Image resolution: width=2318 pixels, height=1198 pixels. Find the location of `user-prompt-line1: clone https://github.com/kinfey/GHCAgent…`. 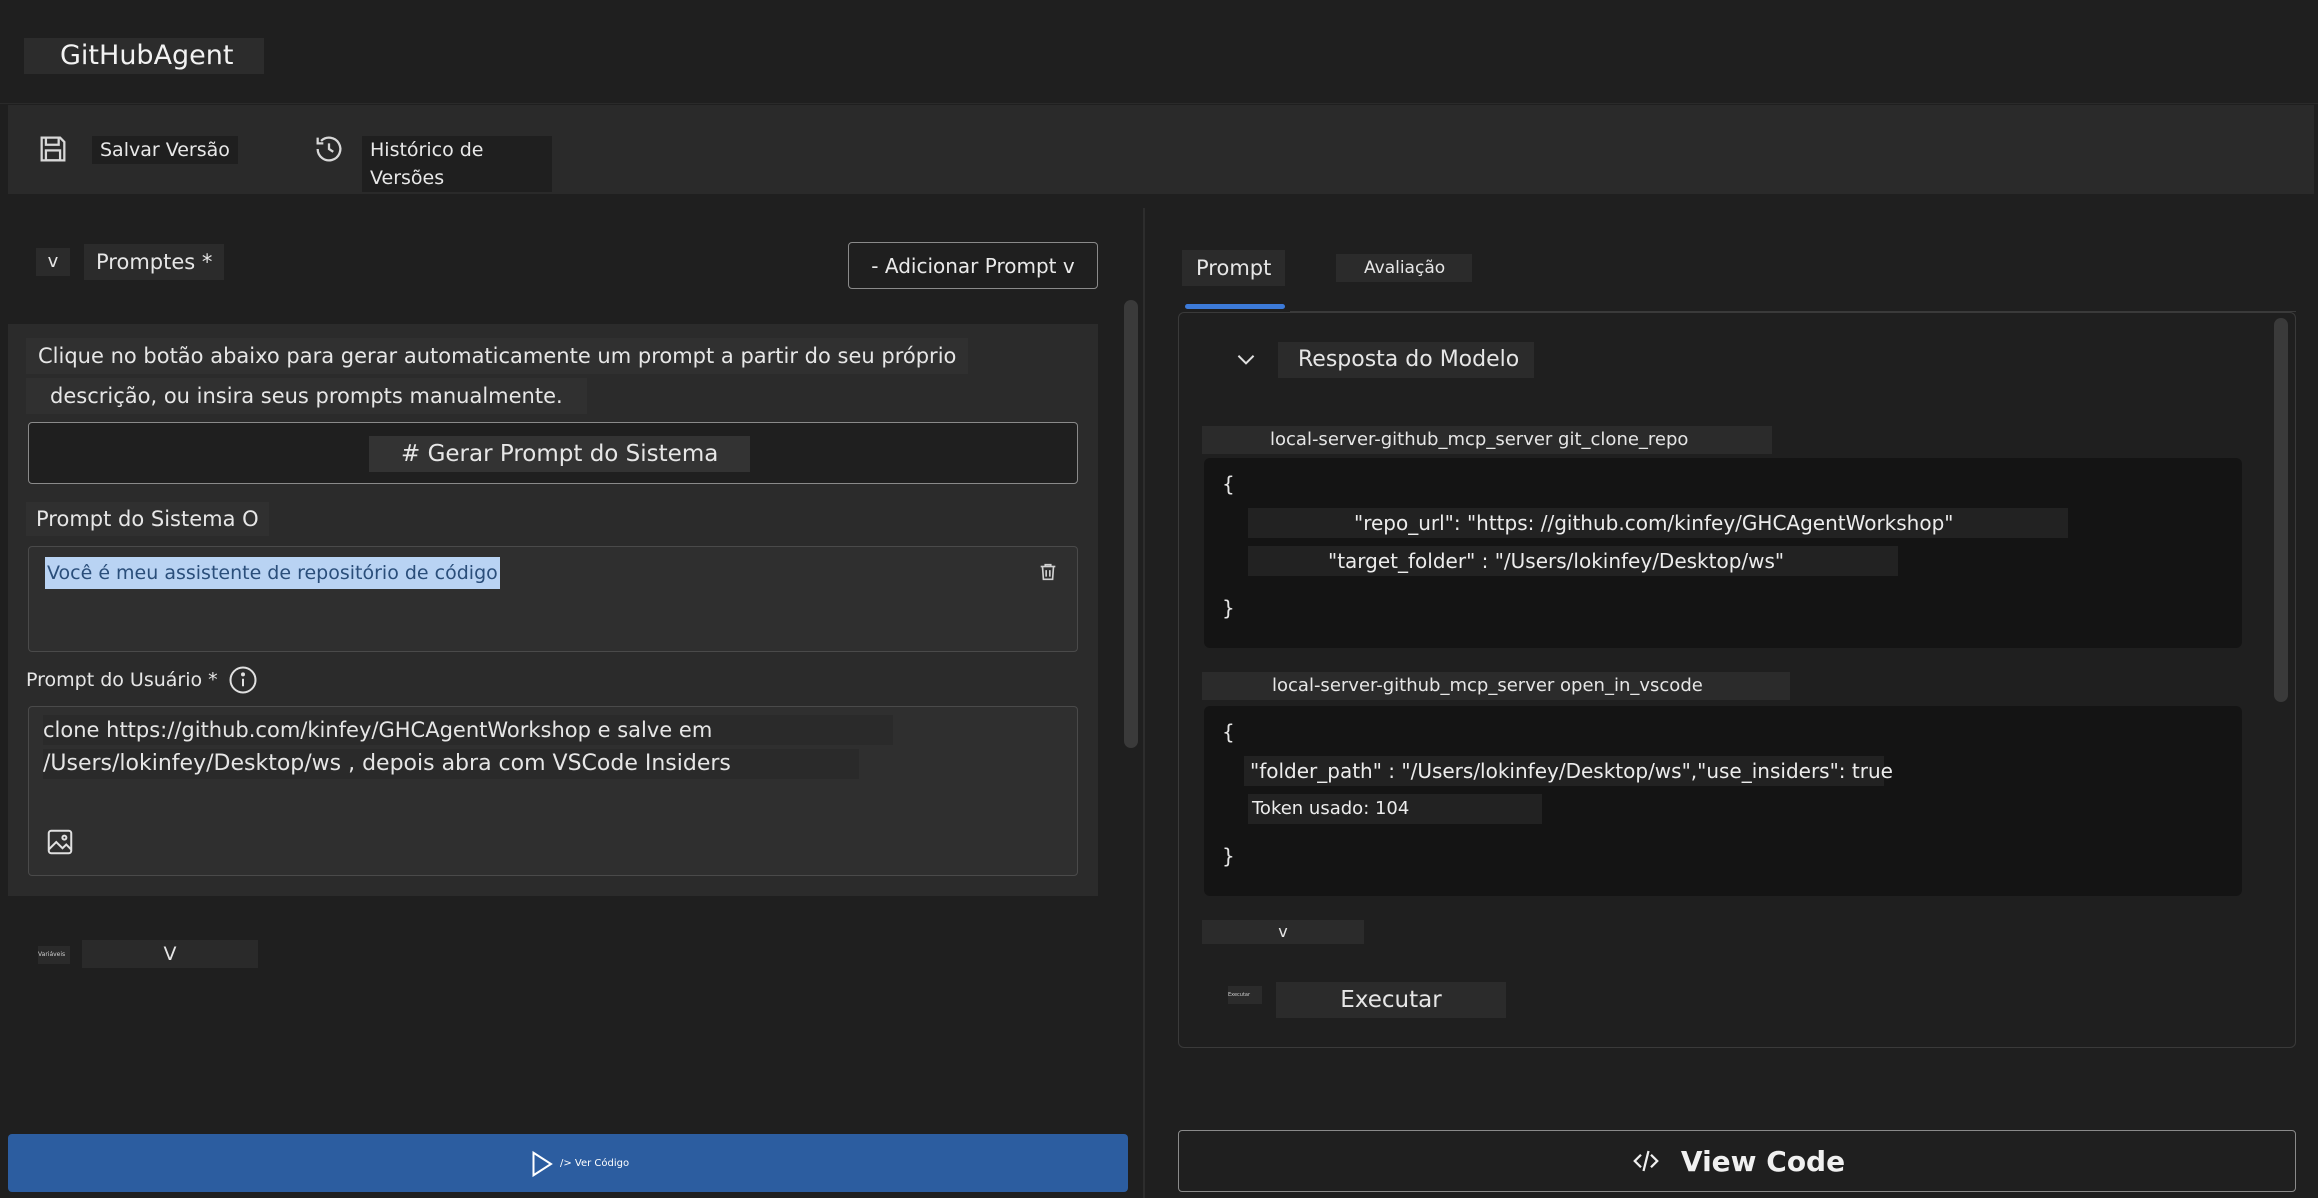

user-prompt-line1: clone https://github.com/kinfey/GHCAgent… is located at coordinates (468, 730).